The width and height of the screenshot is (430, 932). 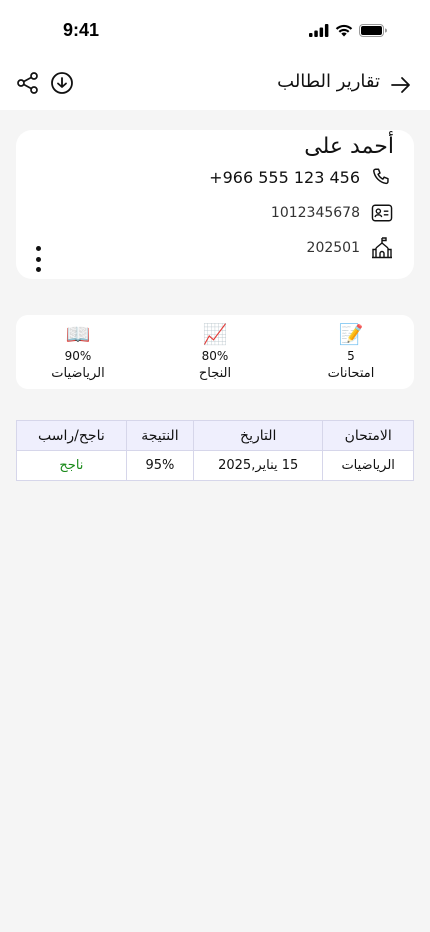 I want to click on stat-value: 5, so click(x=351, y=356).